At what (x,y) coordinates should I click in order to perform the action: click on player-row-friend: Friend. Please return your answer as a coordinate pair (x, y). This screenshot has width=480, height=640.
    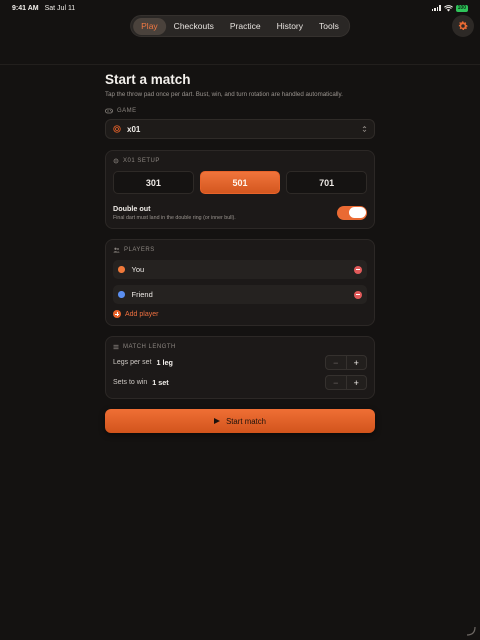
    Looking at the image, I should click on (240, 294).